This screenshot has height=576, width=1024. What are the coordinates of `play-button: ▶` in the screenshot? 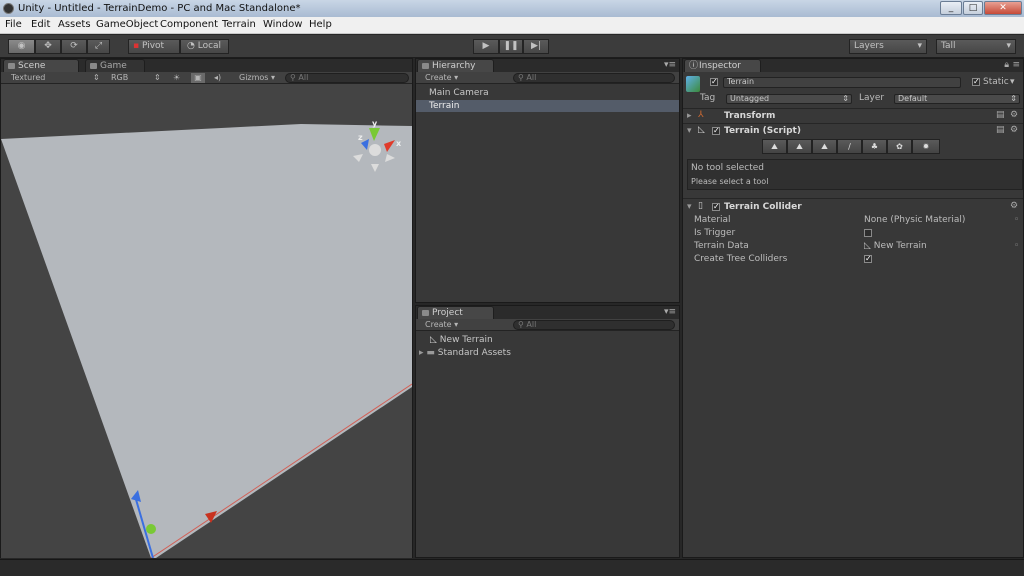 It's located at (486, 46).